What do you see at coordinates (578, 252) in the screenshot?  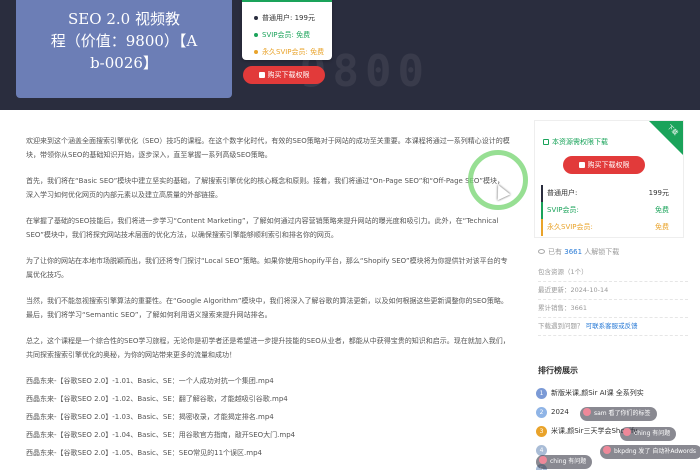 I see `unlock-count: 已有 3661 人解锁下载` at bounding box center [578, 252].